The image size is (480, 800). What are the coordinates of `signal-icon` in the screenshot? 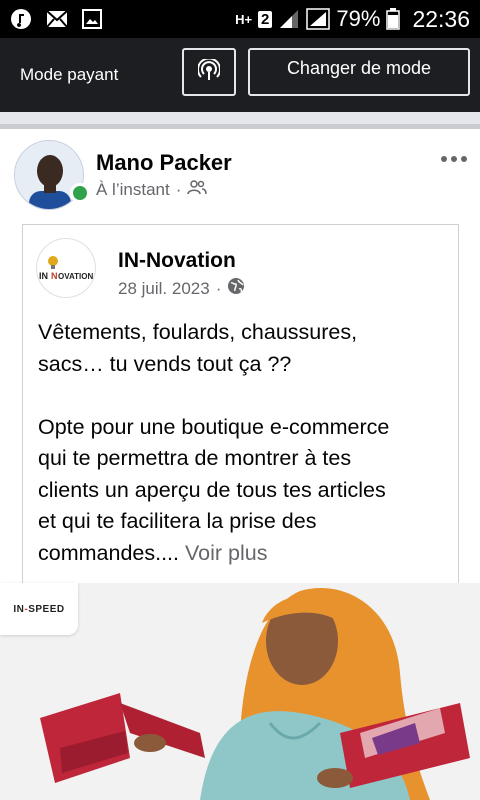 It's located at (289, 19).